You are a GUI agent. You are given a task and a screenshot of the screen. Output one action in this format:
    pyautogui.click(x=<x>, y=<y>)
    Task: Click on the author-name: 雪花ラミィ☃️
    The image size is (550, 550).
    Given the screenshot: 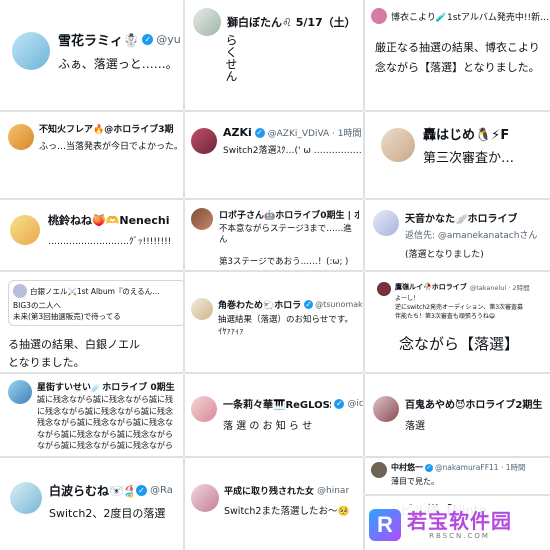 What is the action you would take?
    pyautogui.click(x=98, y=39)
    